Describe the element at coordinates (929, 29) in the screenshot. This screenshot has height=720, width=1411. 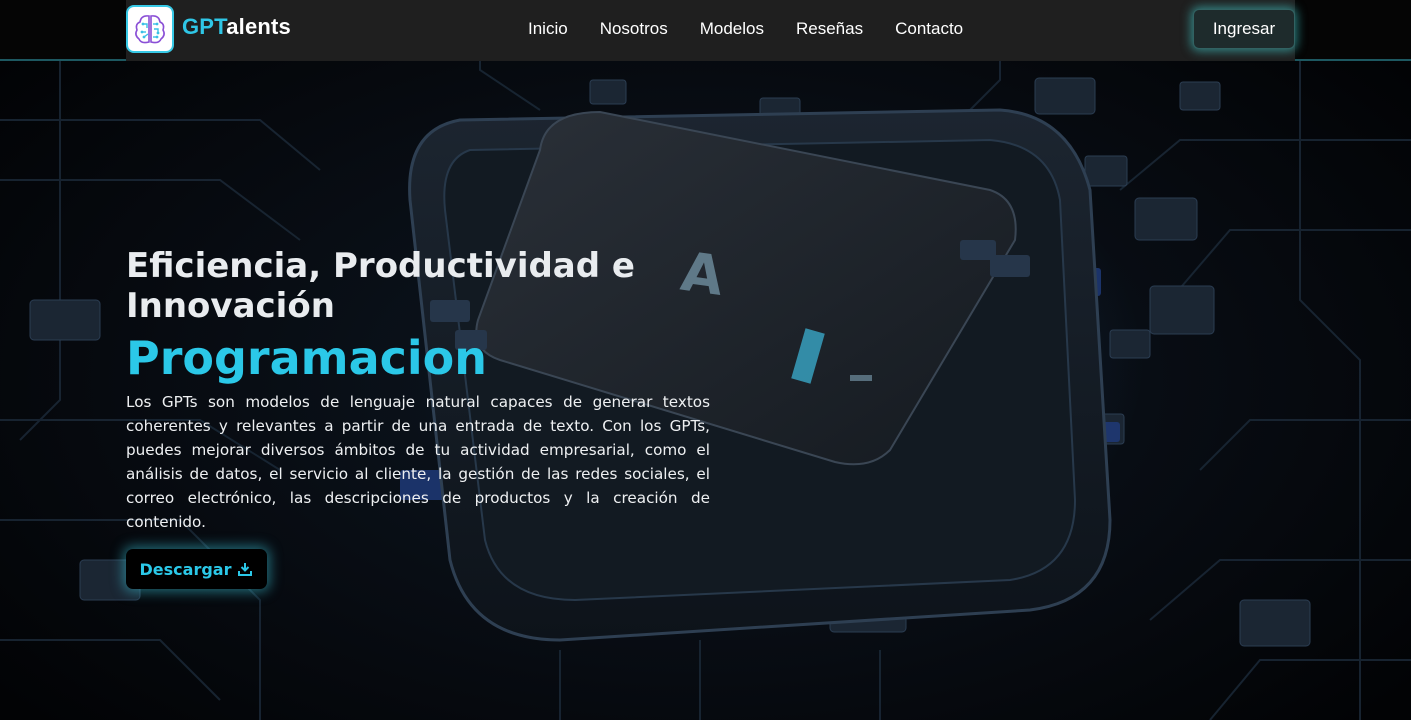
I see `nav-item-contacto: Contacto` at that location.